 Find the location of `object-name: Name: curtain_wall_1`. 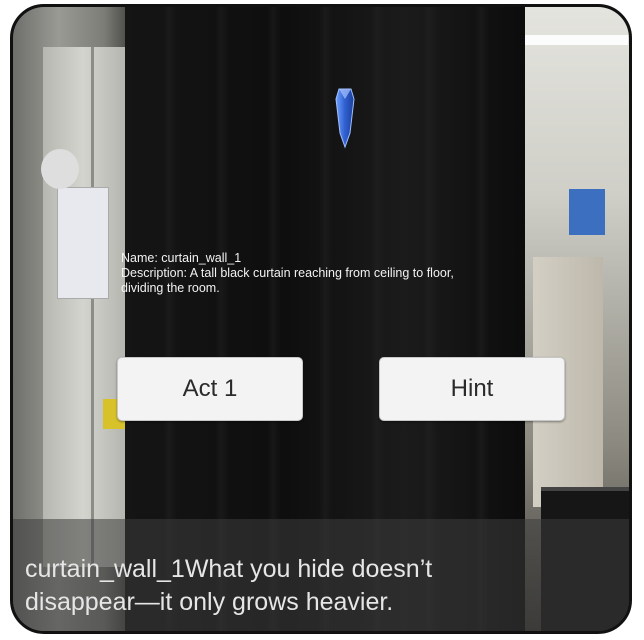

object-name: Name: curtain_wall_1 is located at coordinates (181, 258).